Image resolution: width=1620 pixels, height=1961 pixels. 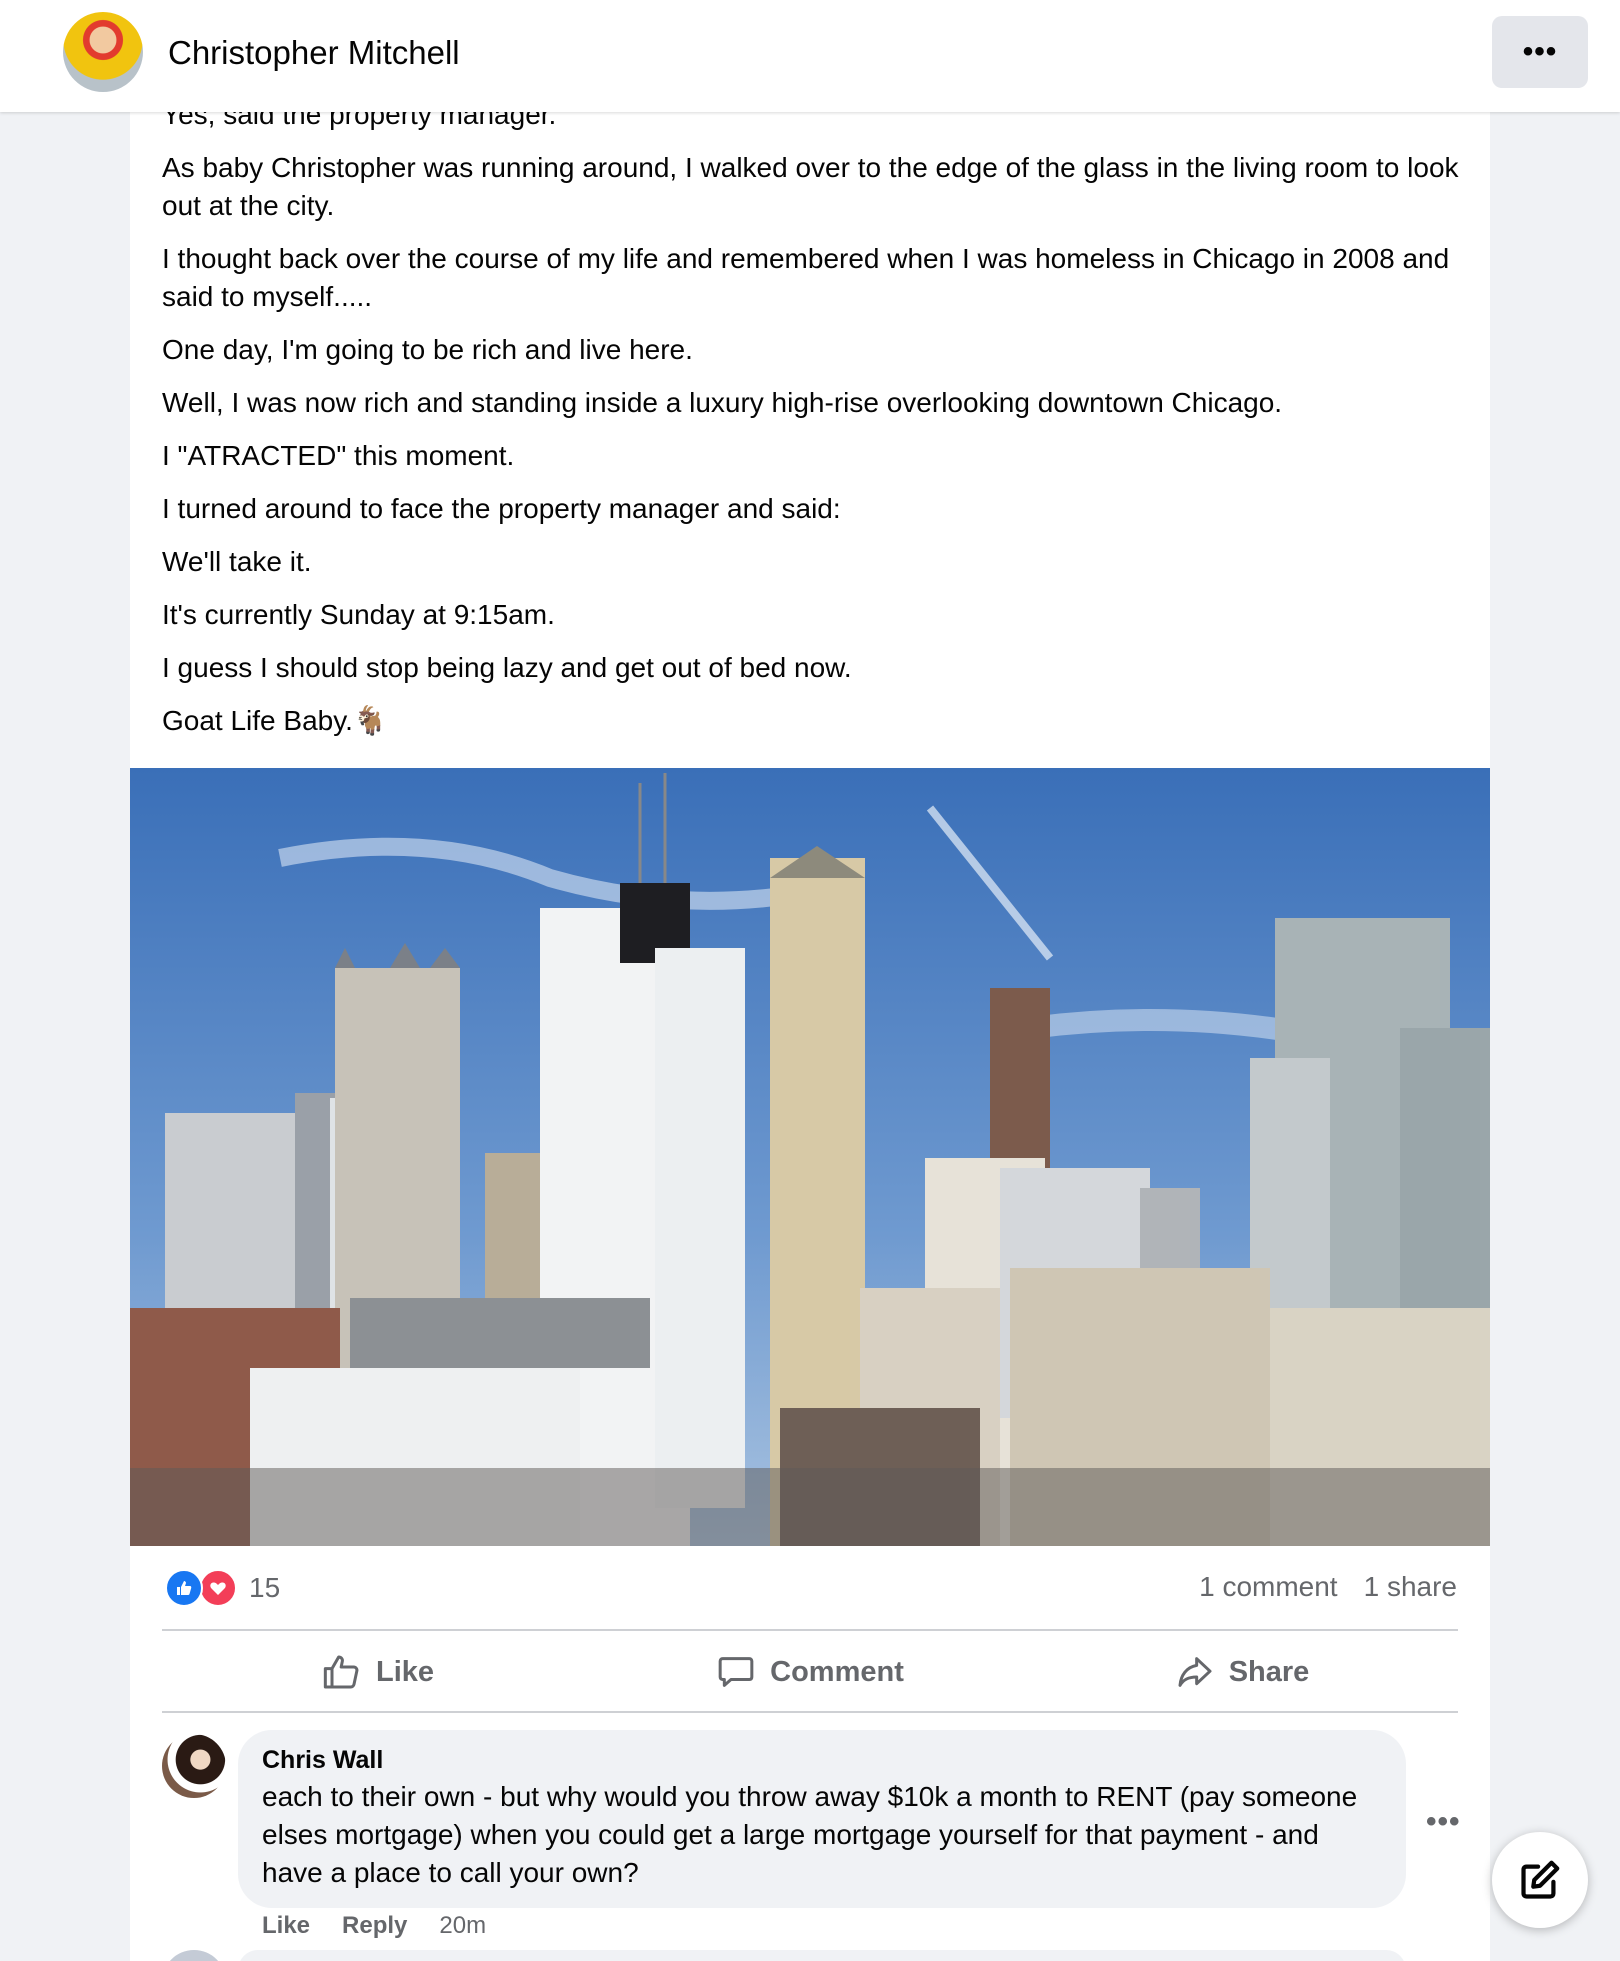 What do you see at coordinates (286, 1926) in the screenshot?
I see `comment-like-link: Like` at bounding box center [286, 1926].